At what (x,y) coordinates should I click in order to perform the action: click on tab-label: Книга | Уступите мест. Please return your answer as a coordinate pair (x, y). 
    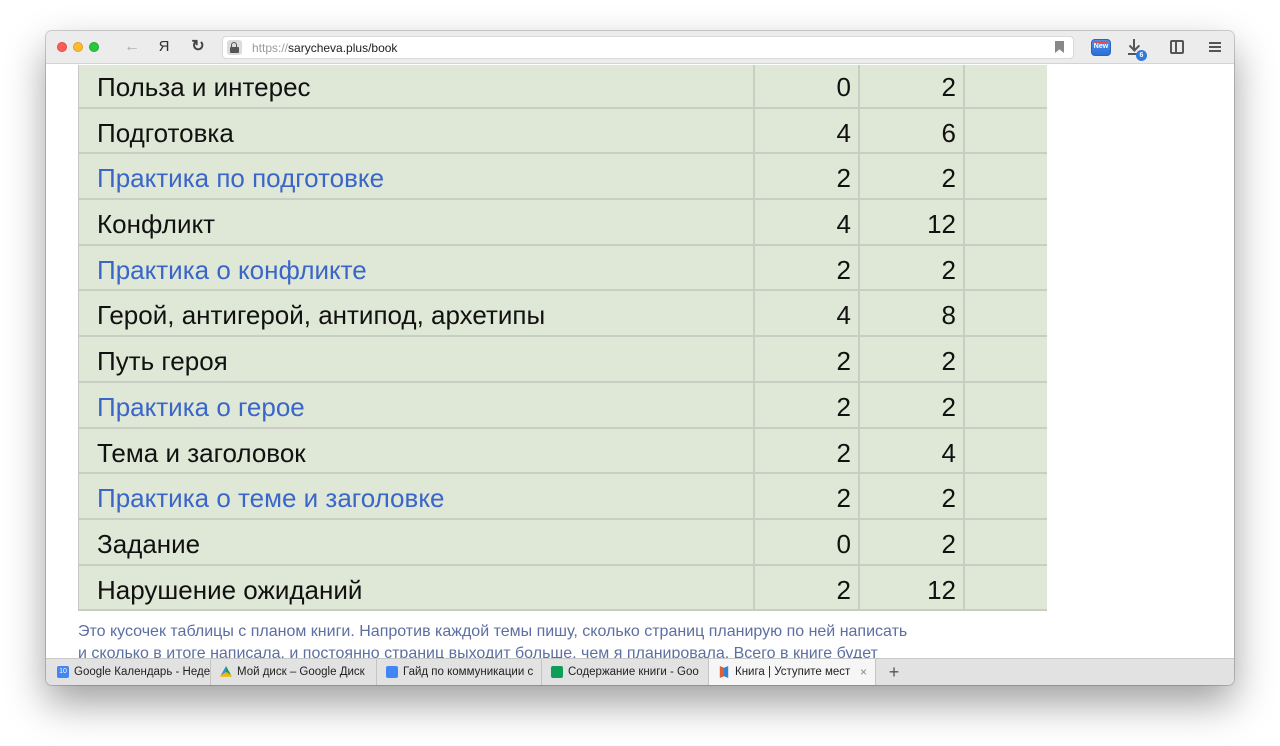
    Looking at the image, I should click on (793, 672).